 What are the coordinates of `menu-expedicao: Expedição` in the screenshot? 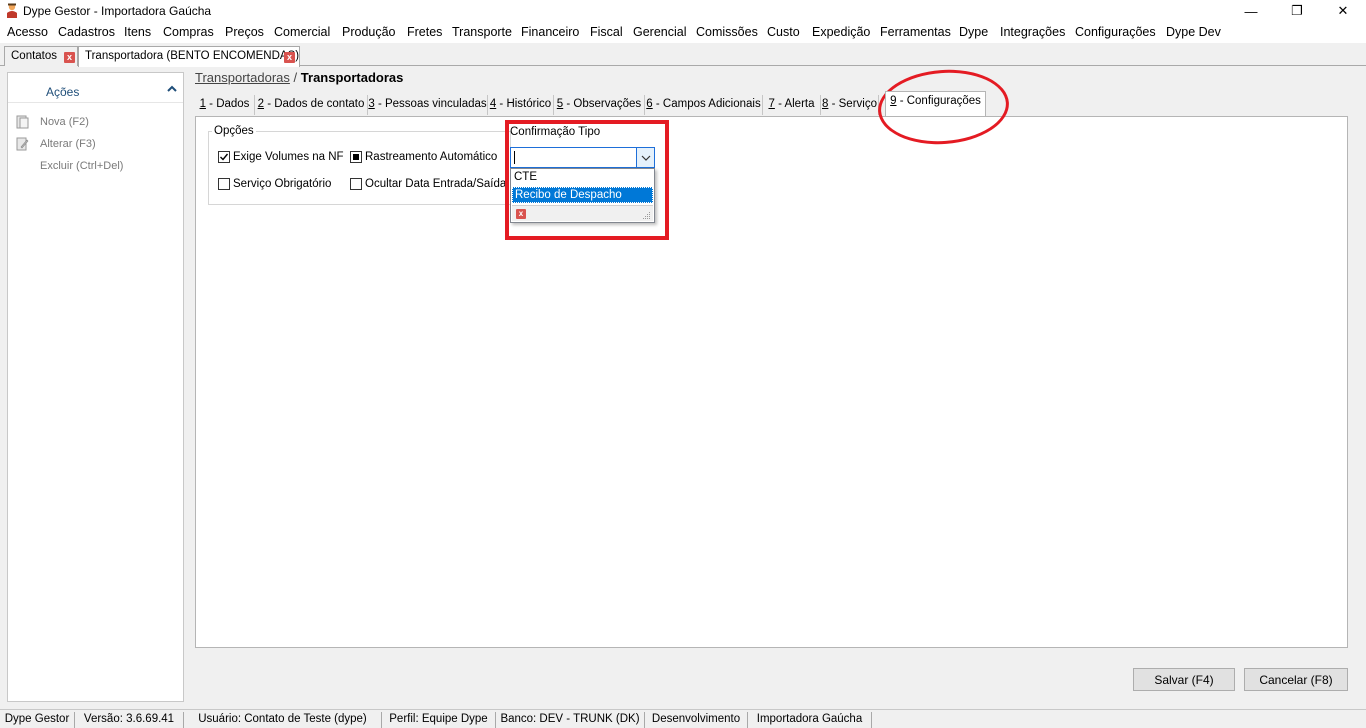 It's located at (841, 32).